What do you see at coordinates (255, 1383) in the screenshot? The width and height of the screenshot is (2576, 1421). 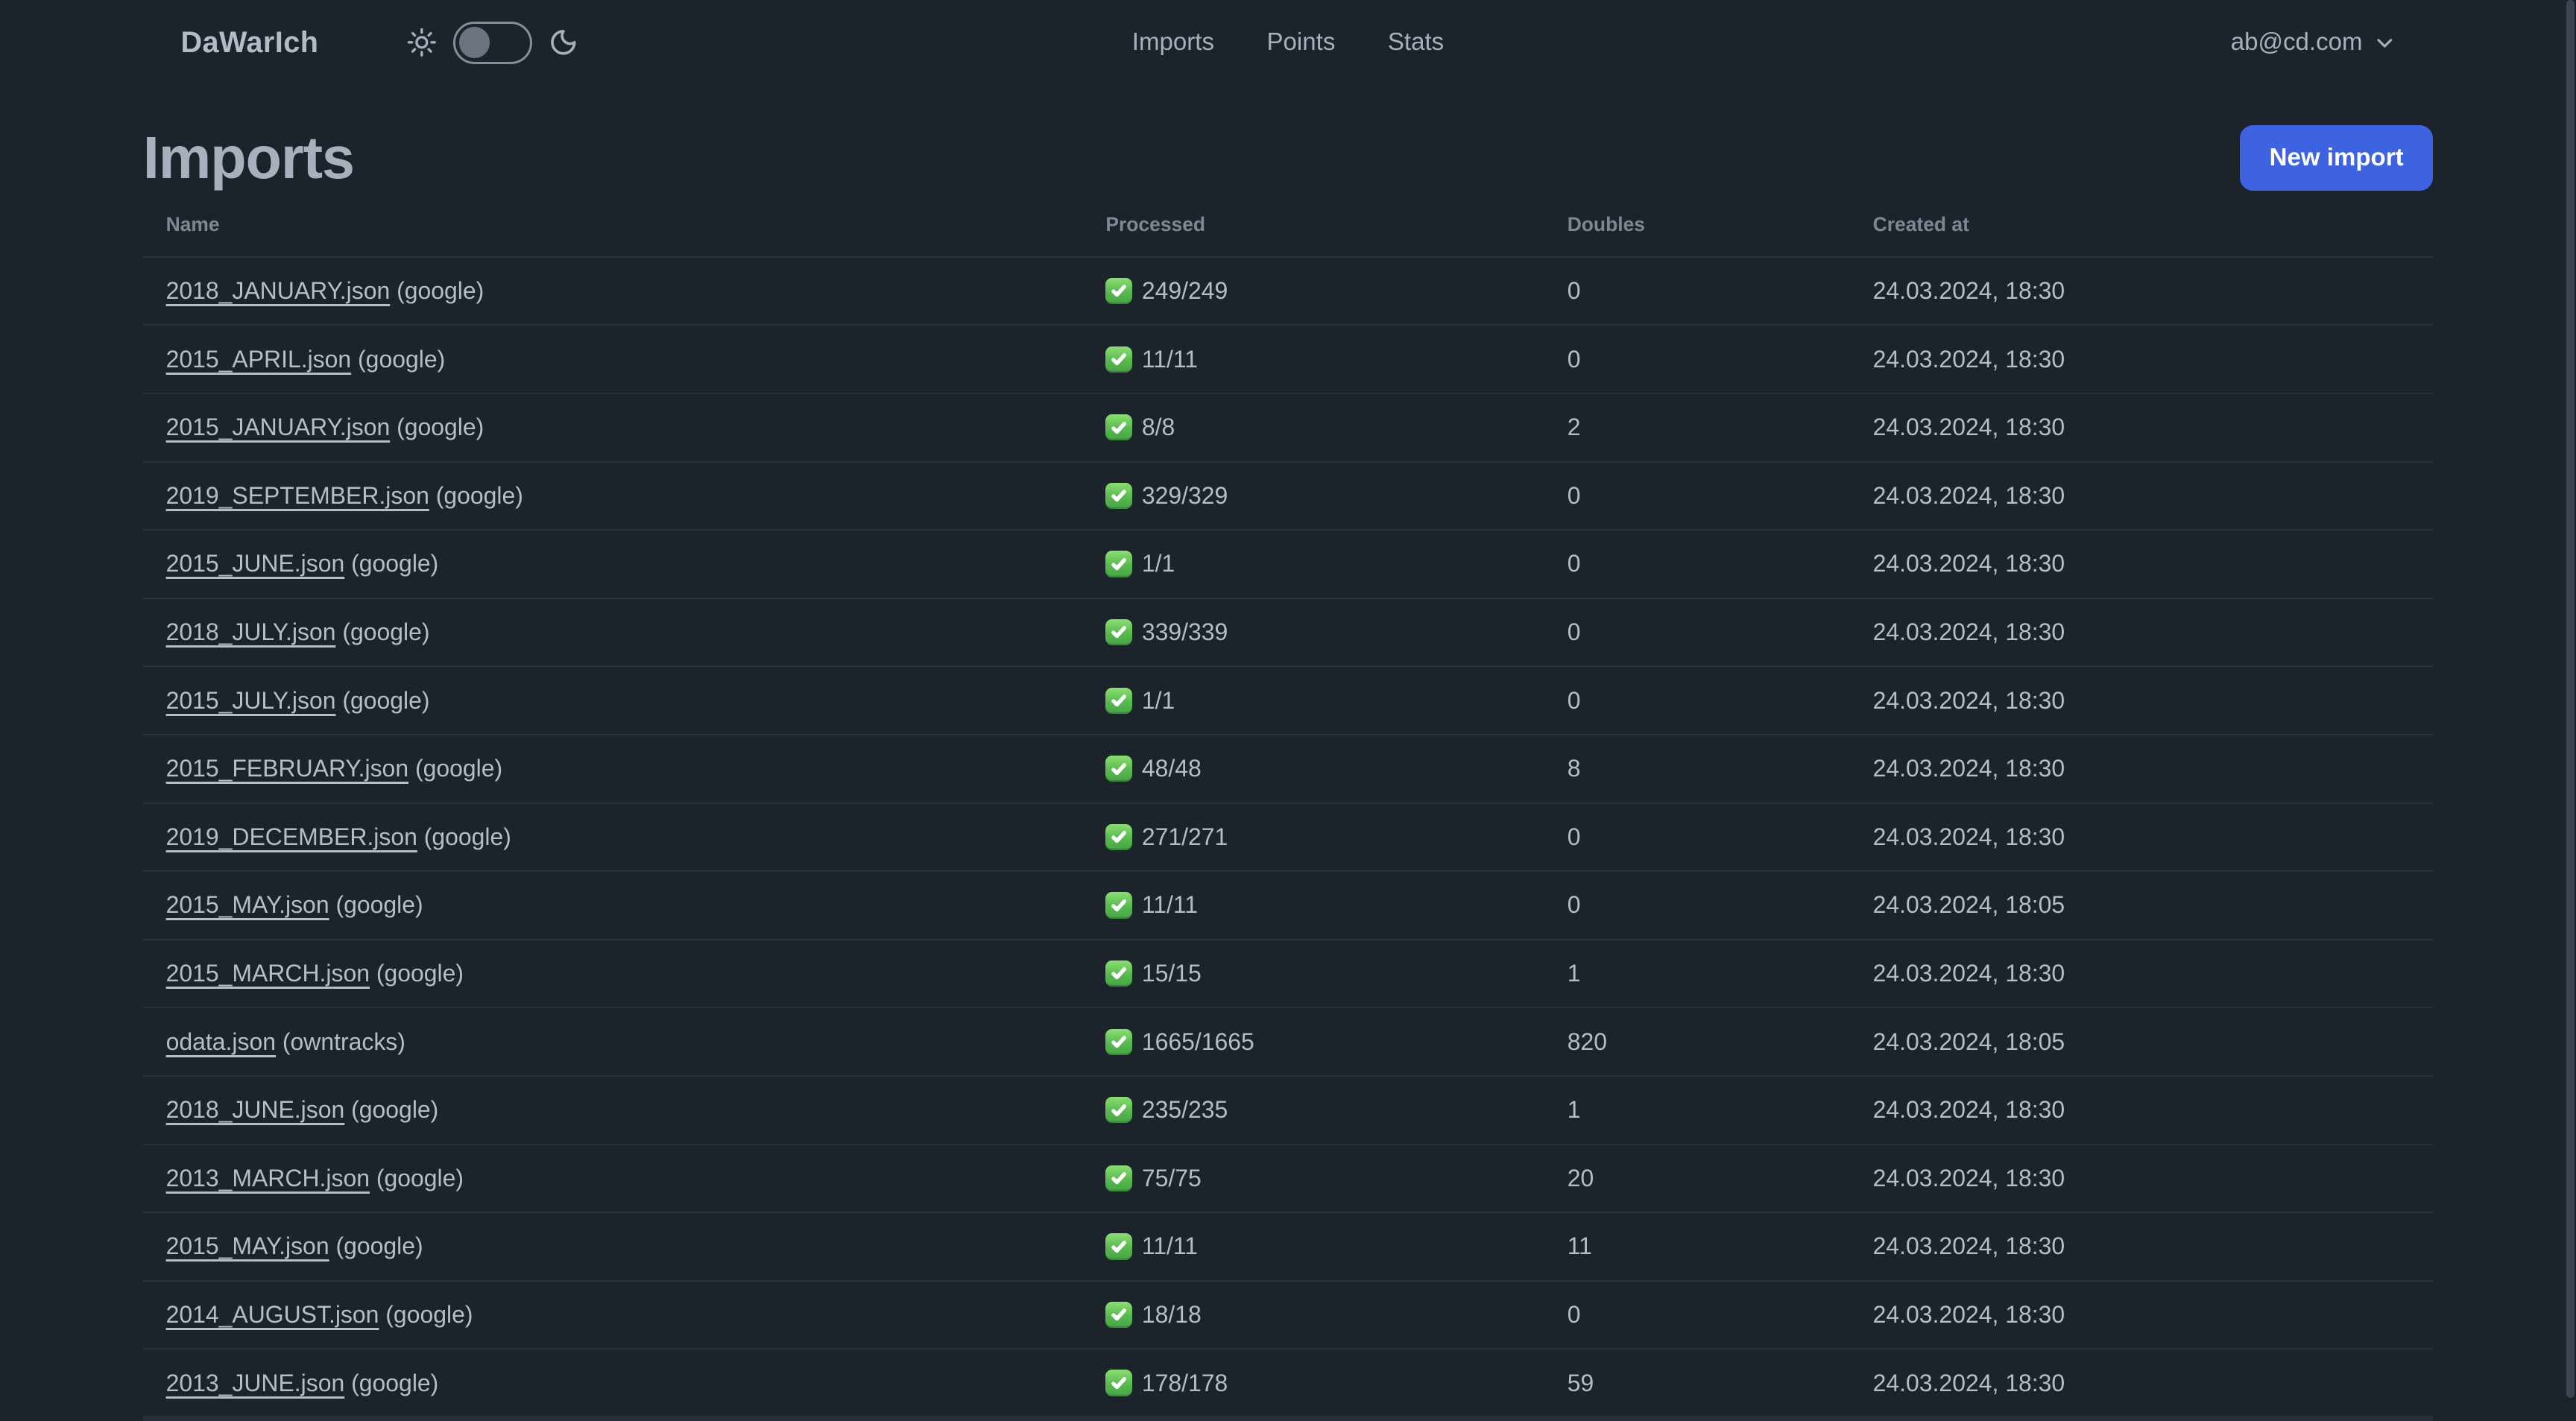 I see `import-file-link: 2013_JUNE.json` at bounding box center [255, 1383].